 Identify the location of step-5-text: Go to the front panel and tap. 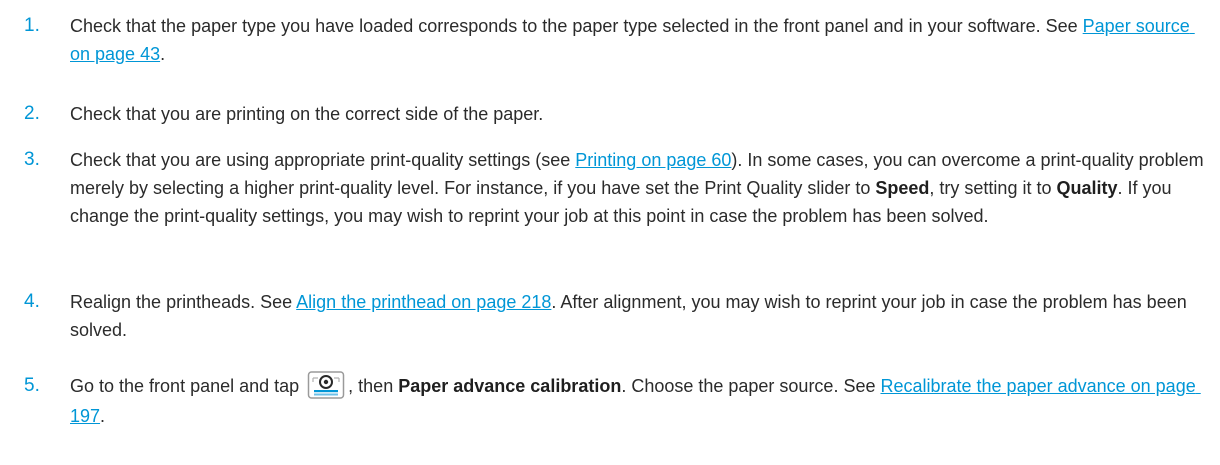
(187, 386).